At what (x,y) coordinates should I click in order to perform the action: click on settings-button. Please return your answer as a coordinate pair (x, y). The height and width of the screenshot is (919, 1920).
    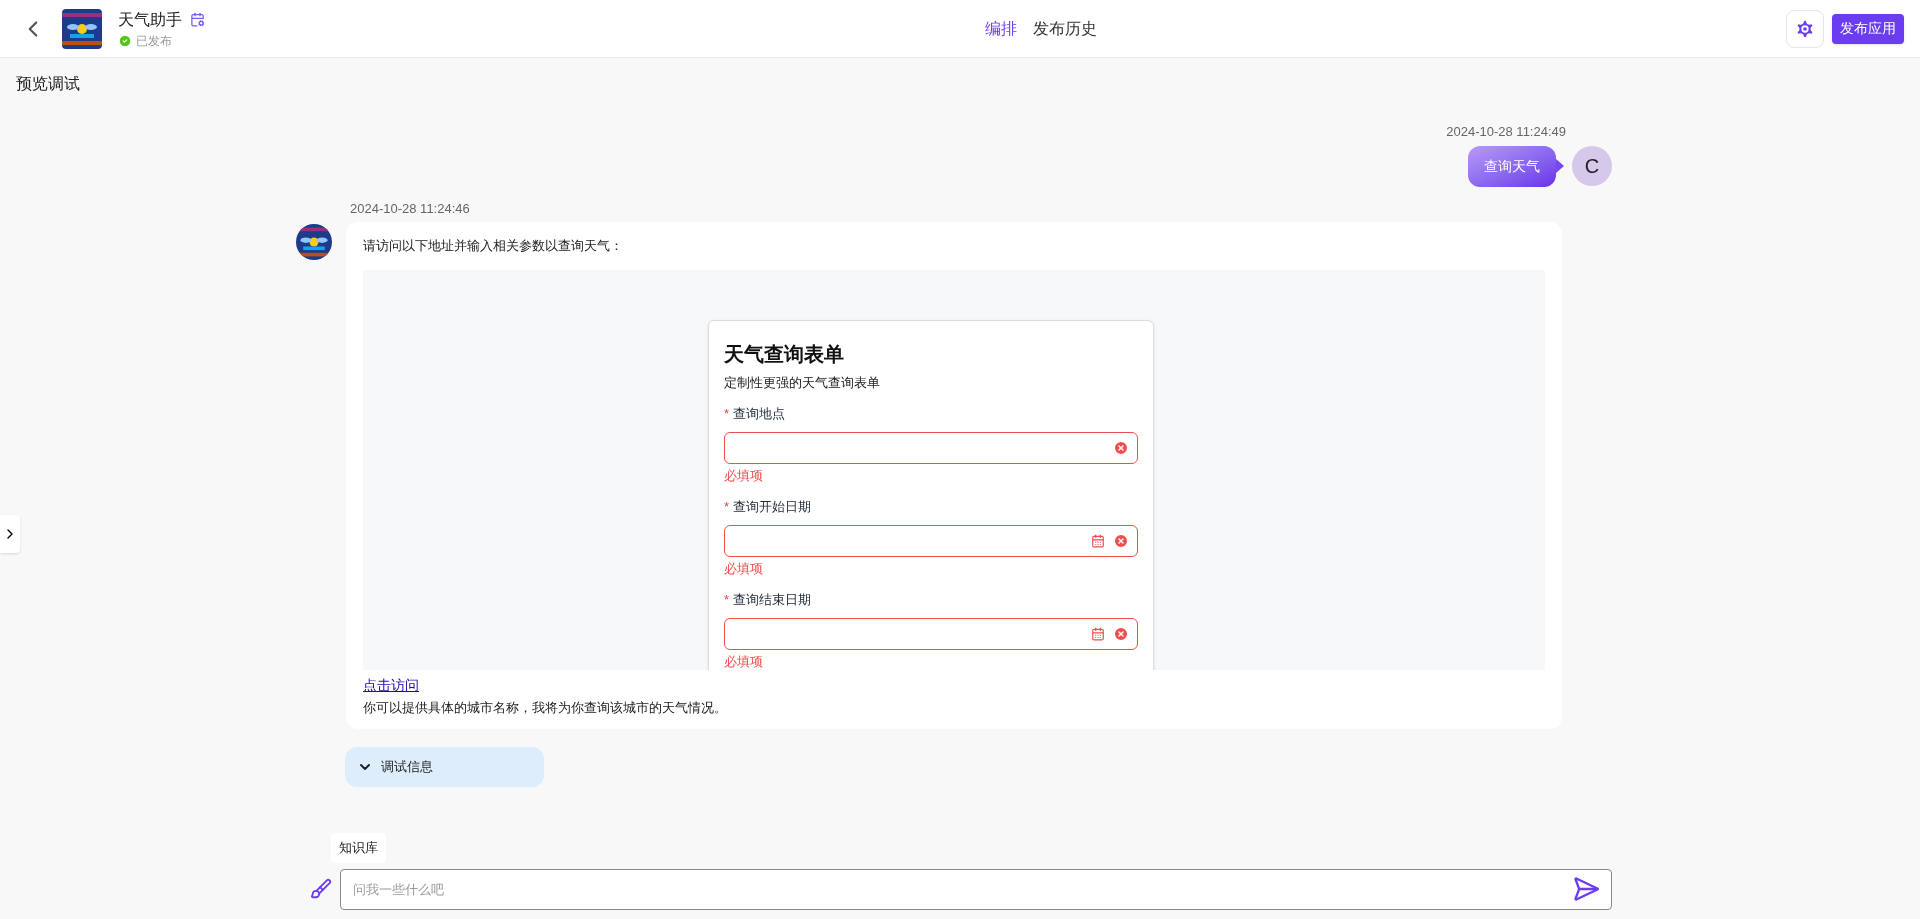
    Looking at the image, I should click on (1805, 28).